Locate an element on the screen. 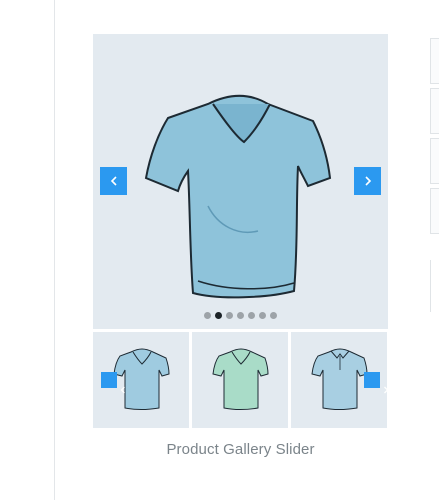 This screenshot has height=500, width=439. thumbnail-polo is located at coordinates (339, 380).